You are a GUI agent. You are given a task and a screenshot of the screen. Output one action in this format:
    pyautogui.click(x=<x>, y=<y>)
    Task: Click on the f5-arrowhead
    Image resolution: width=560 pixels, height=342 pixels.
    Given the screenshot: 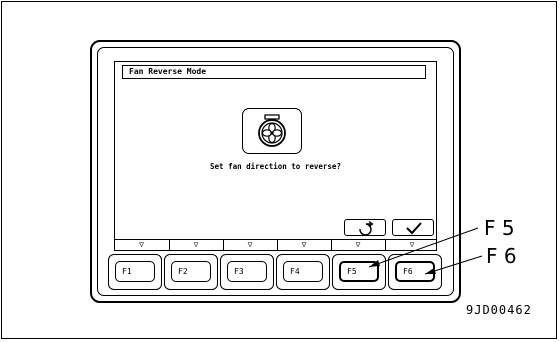 What is the action you would take?
    pyautogui.click(x=374, y=263)
    